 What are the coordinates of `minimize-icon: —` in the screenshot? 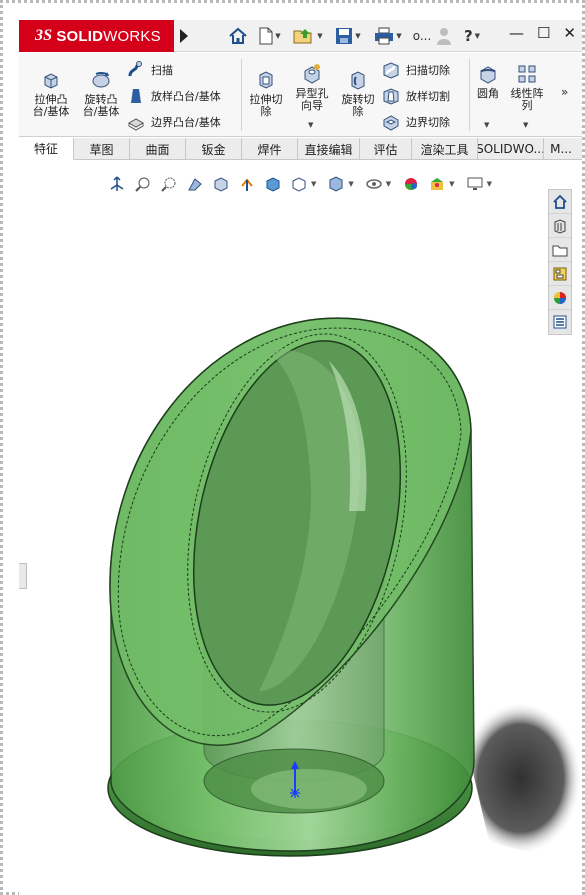 It's located at (516, 33).